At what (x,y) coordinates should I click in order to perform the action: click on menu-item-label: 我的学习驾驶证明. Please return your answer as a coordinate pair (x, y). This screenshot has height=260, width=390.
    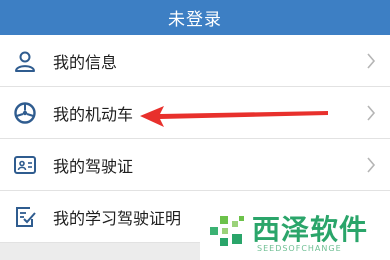
    Looking at the image, I should click on (117, 218).